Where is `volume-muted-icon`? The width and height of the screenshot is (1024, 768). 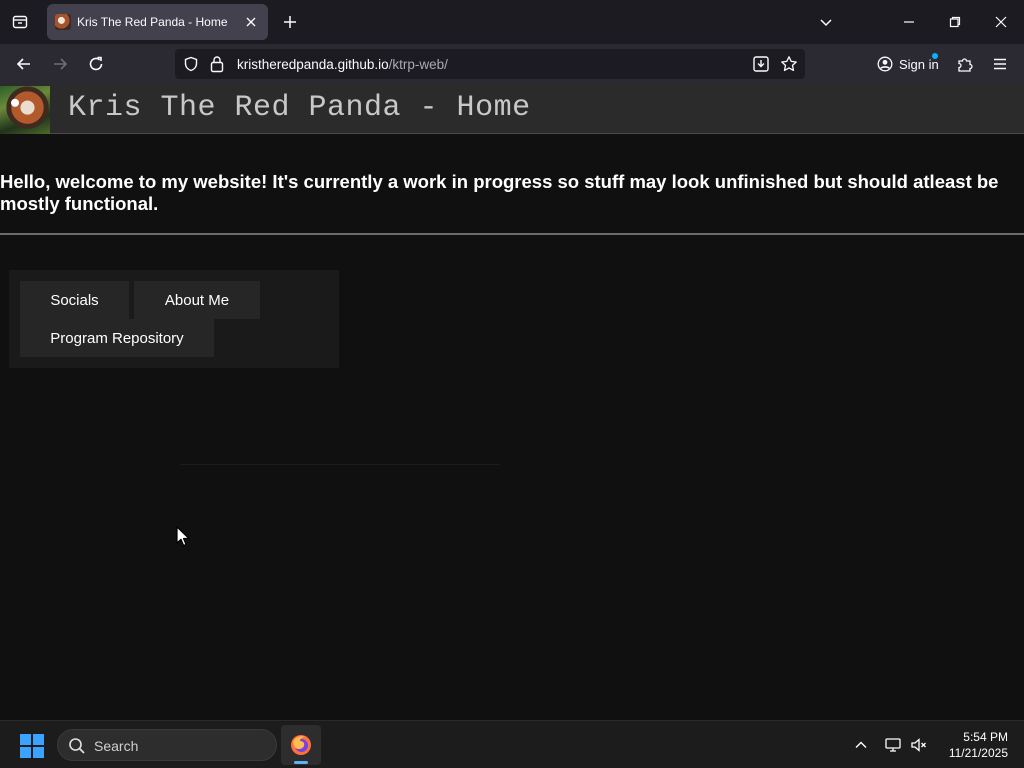 volume-muted-icon is located at coordinates (919, 745).